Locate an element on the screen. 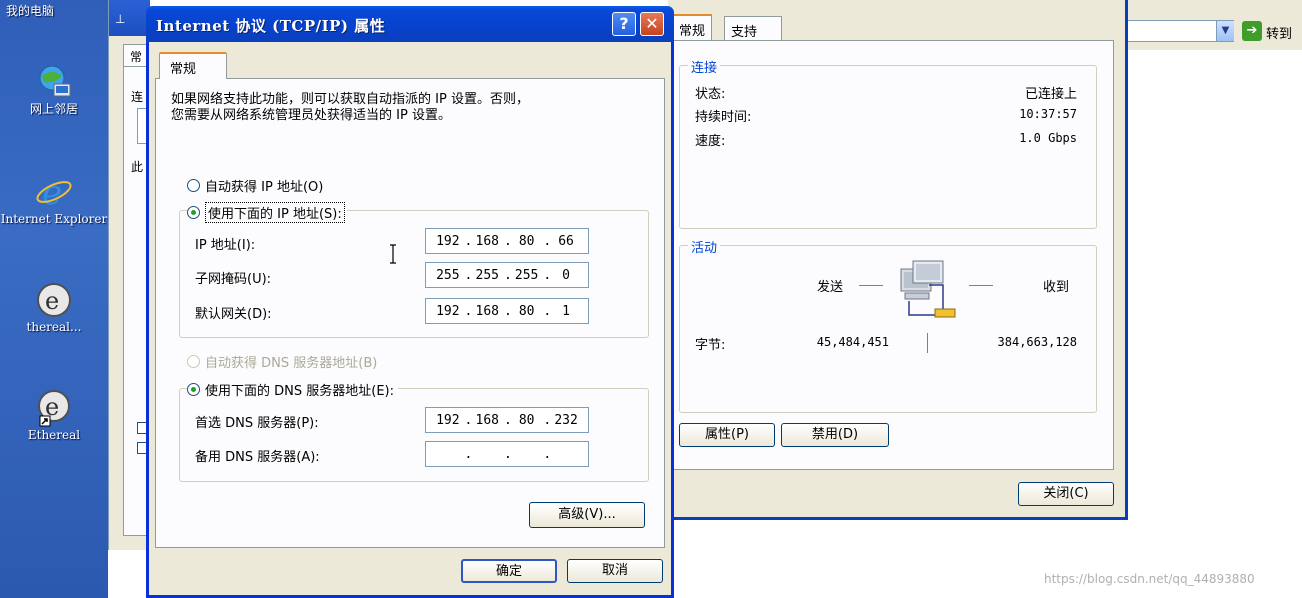 Image resolution: width=1302 pixels, height=598 pixels. manual-ip-radio: 使用下面的 IP 地址(S): is located at coordinates (267, 212).